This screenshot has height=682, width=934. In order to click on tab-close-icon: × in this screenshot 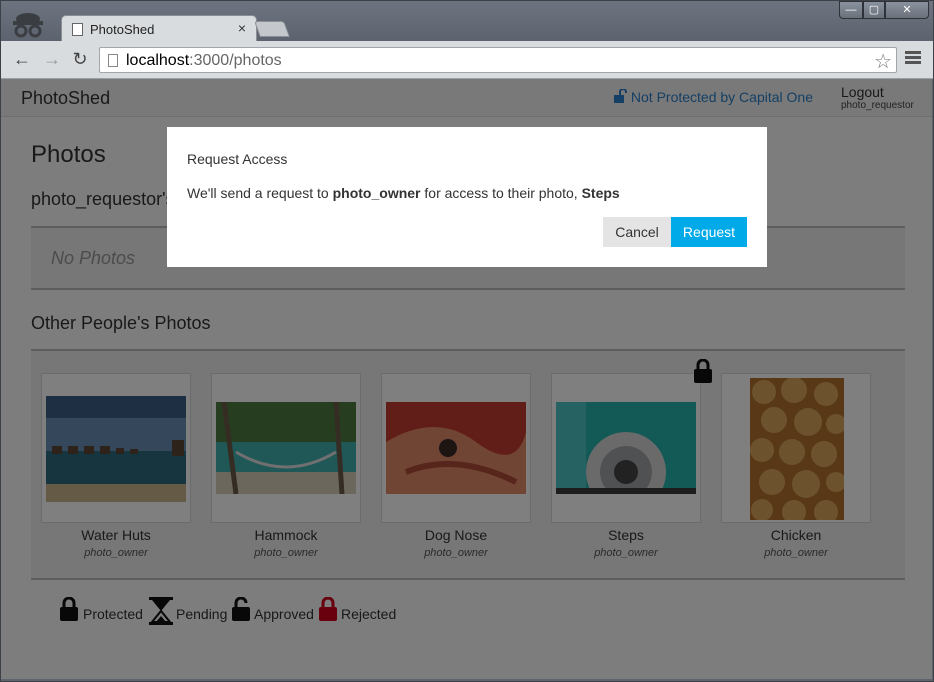, I will do `click(242, 28)`.